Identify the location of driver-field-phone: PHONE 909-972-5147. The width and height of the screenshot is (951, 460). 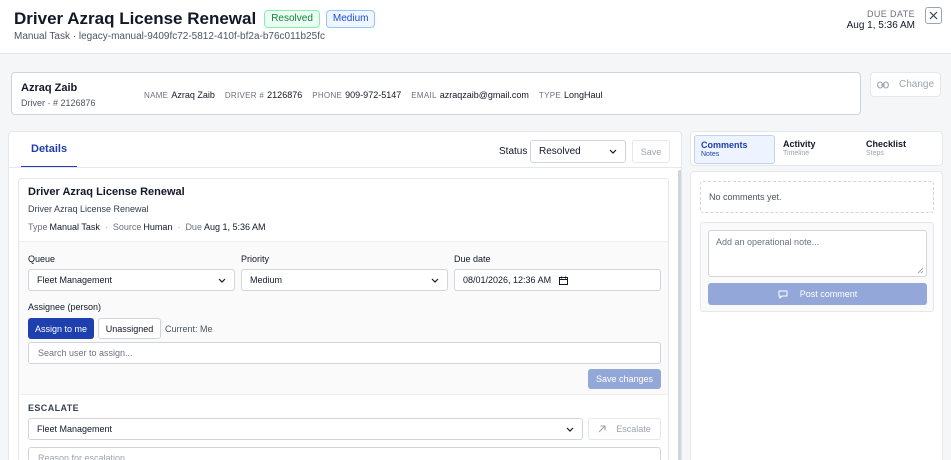
(356, 95).